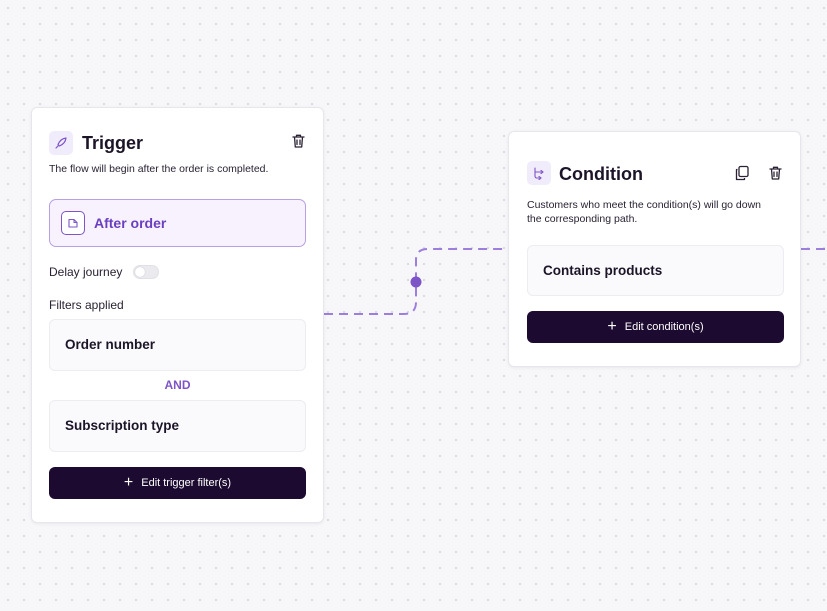 This screenshot has height=611, width=827. What do you see at coordinates (603, 270) in the screenshot?
I see `condition-rule-label: Contains products` at bounding box center [603, 270].